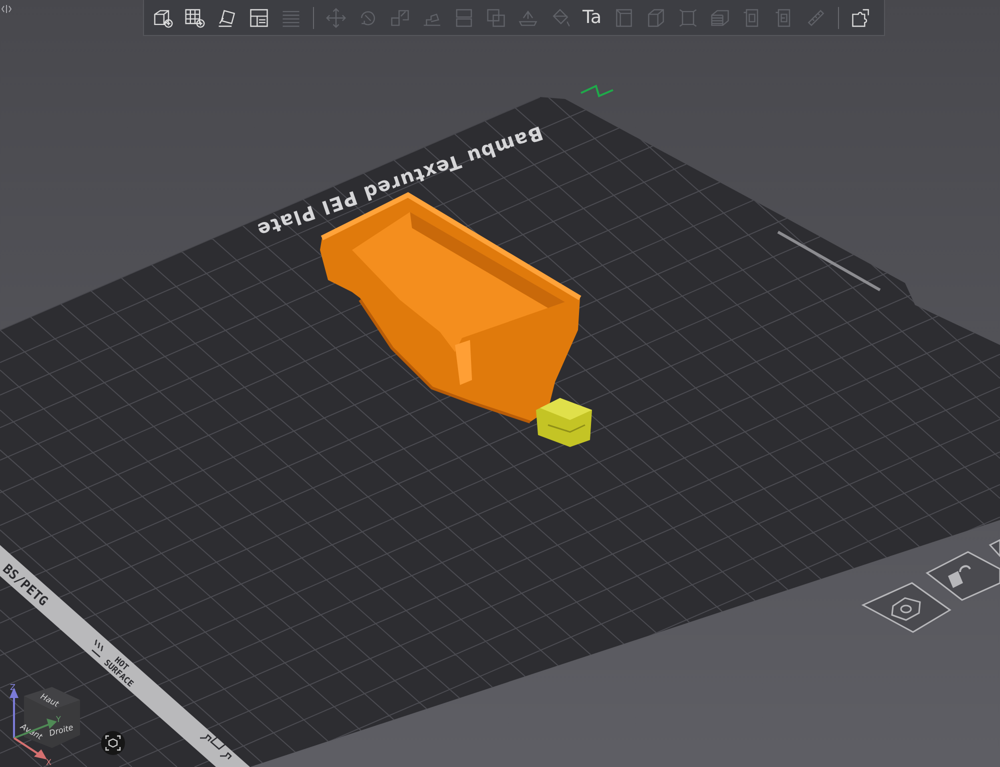 The width and height of the screenshot is (1000, 767). I want to click on split-icon, so click(464, 17).